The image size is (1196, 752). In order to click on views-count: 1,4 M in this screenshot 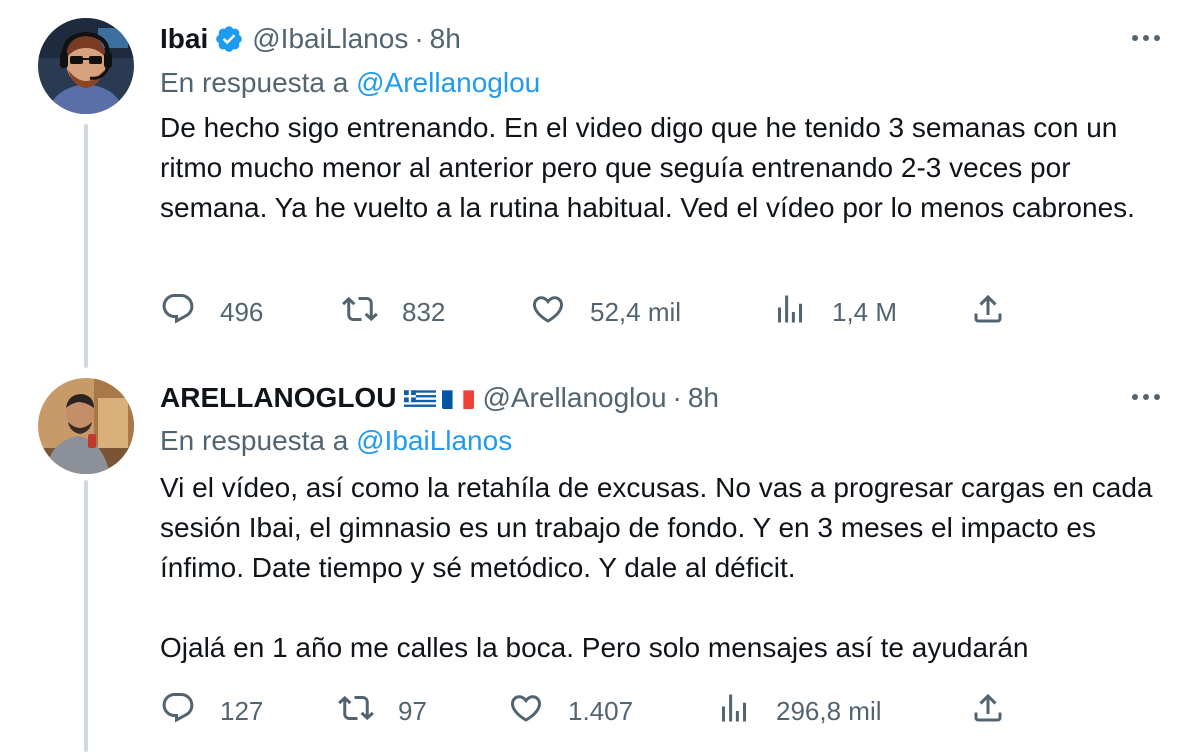, I will do `click(865, 311)`.